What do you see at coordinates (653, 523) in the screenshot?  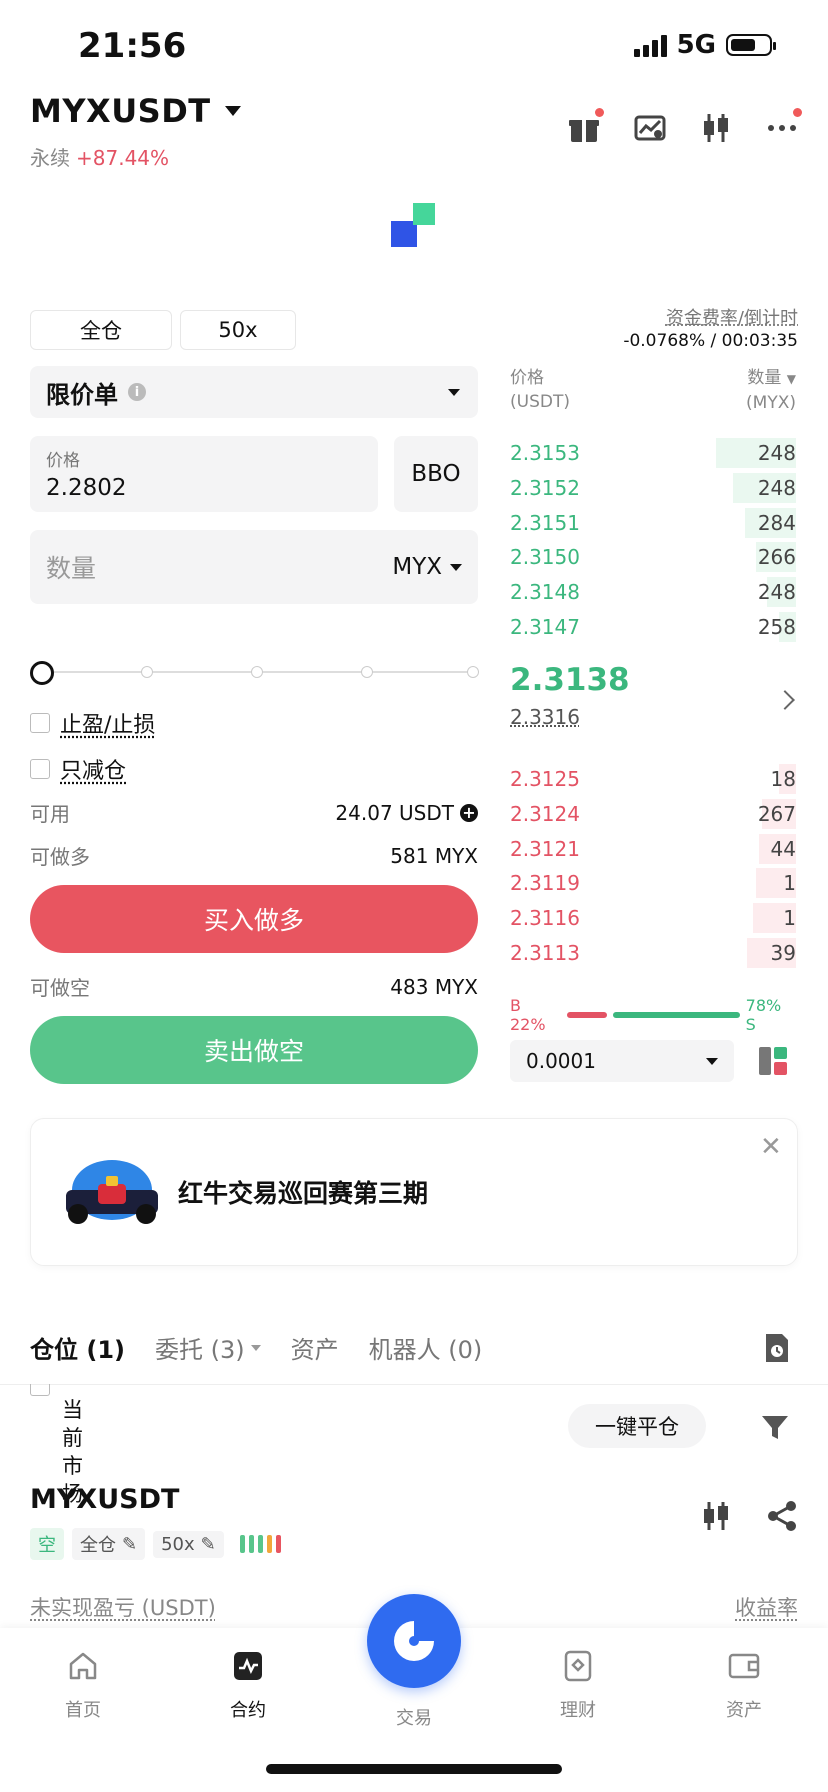 I see `orderbook-row: 2.3151 284` at bounding box center [653, 523].